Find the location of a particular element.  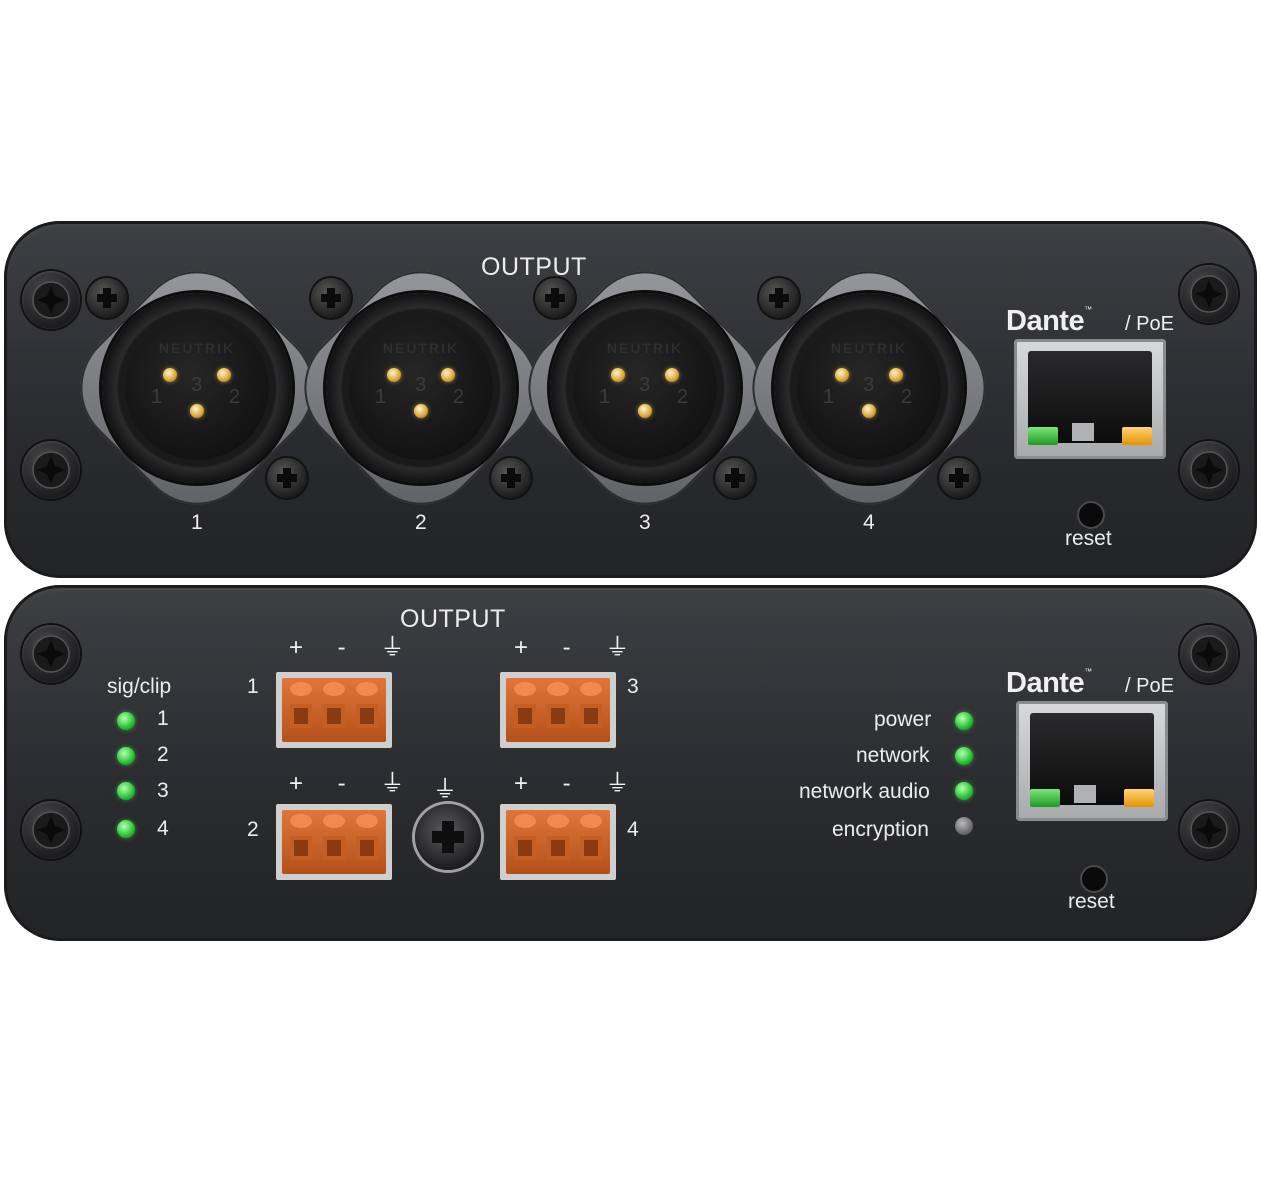

channel-led-label: 1 is located at coordinates (163, 718).